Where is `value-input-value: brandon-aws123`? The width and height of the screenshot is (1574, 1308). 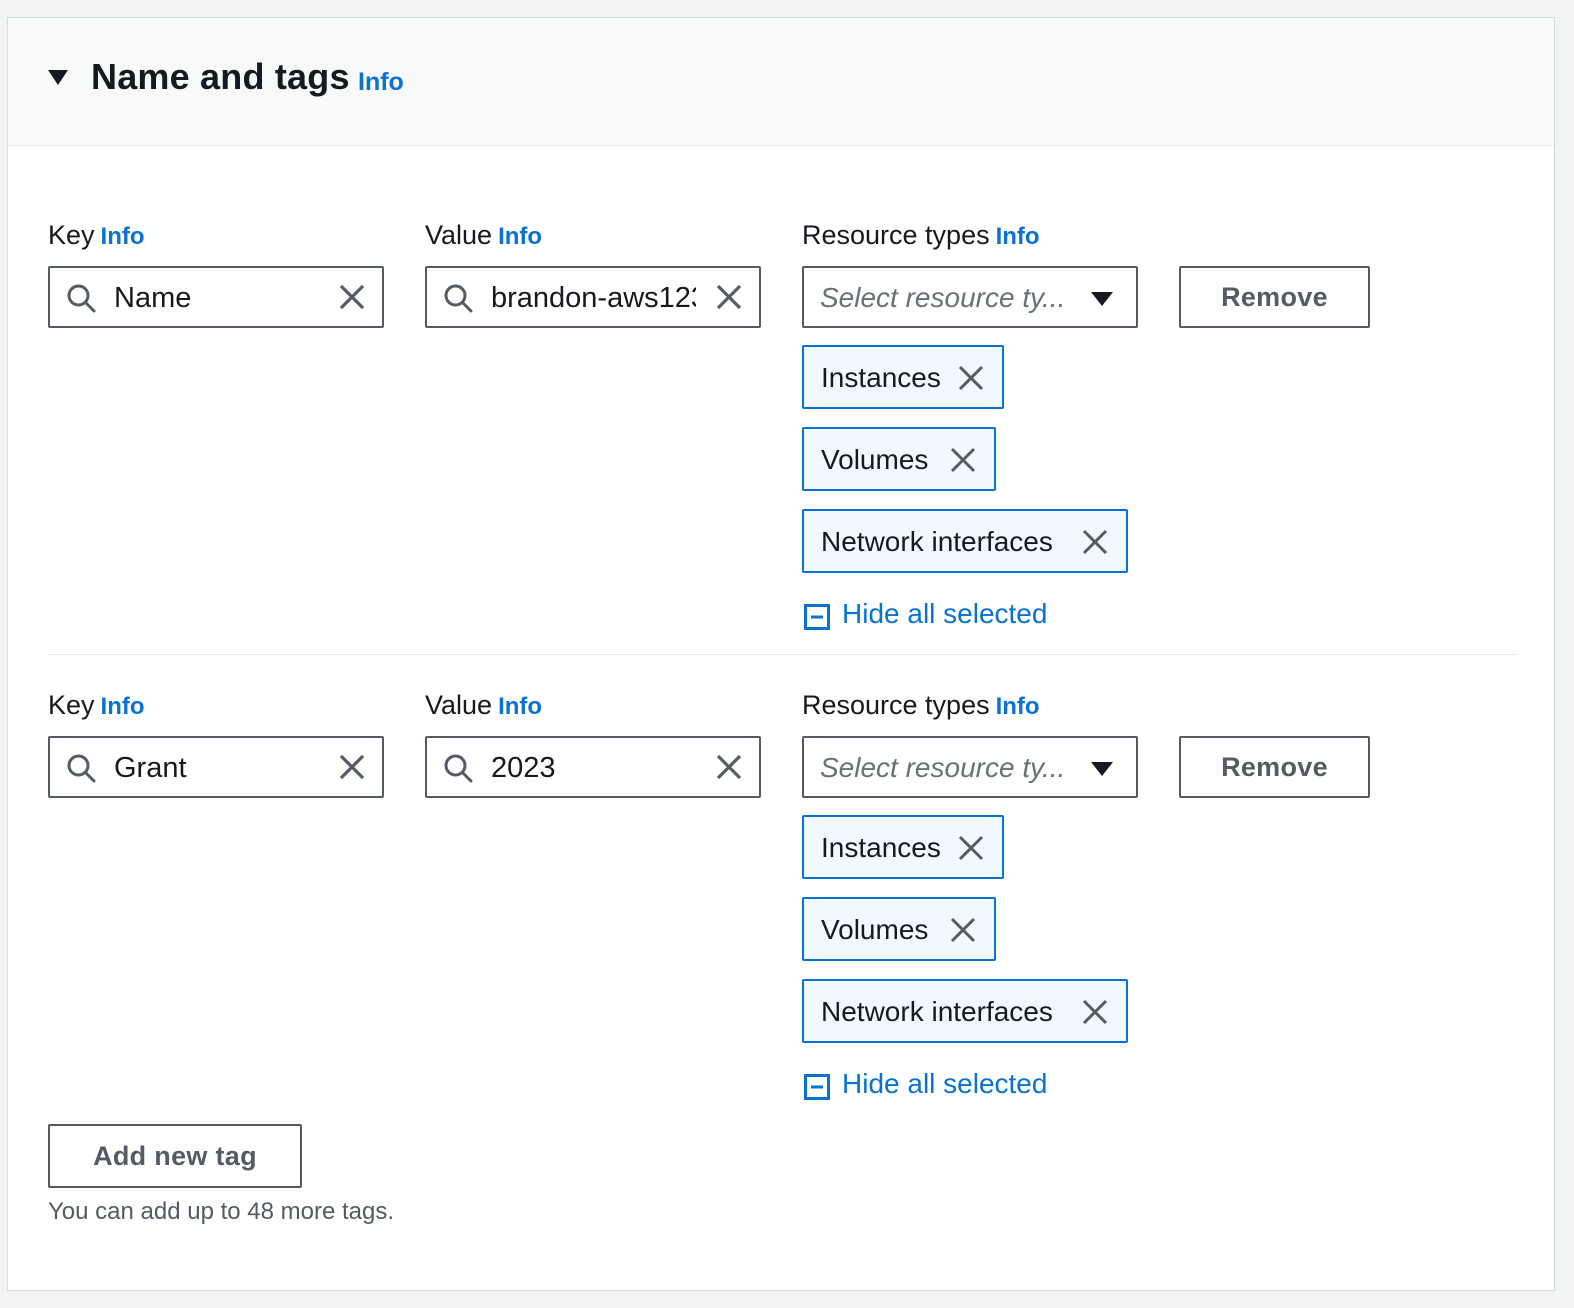 value-input-value: brandon-aws123 is located at coordinates (593, 298).